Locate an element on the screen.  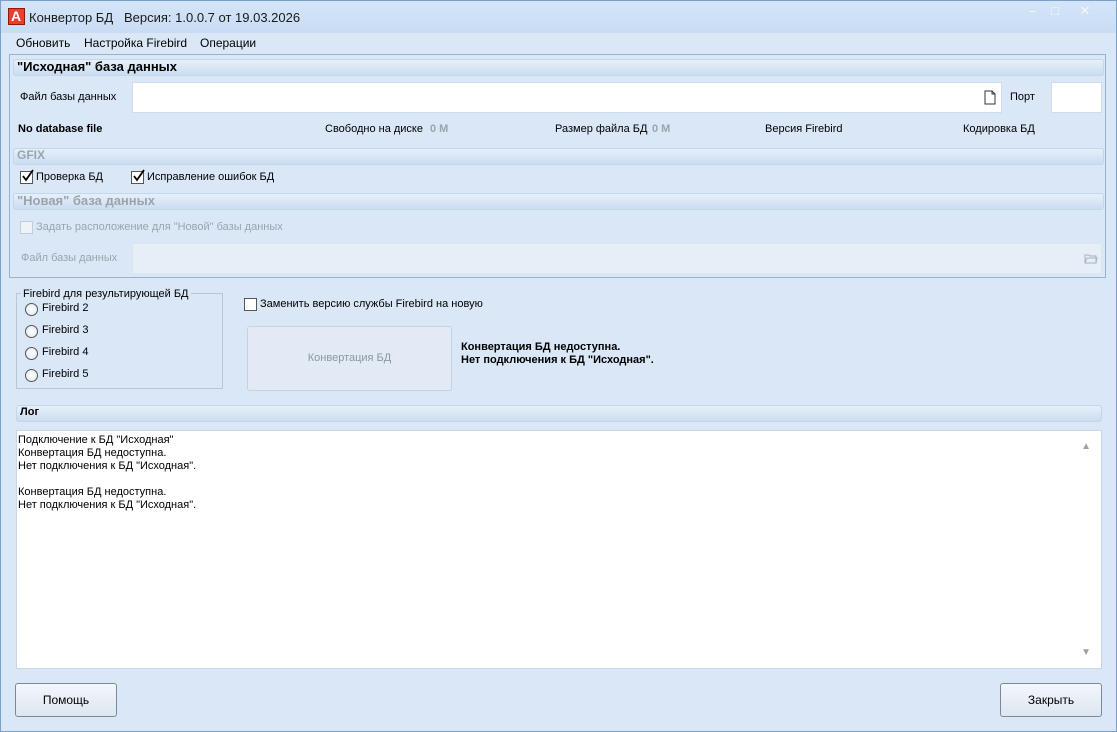
free-space-value: 0 M is located at coordinates (439, 129).